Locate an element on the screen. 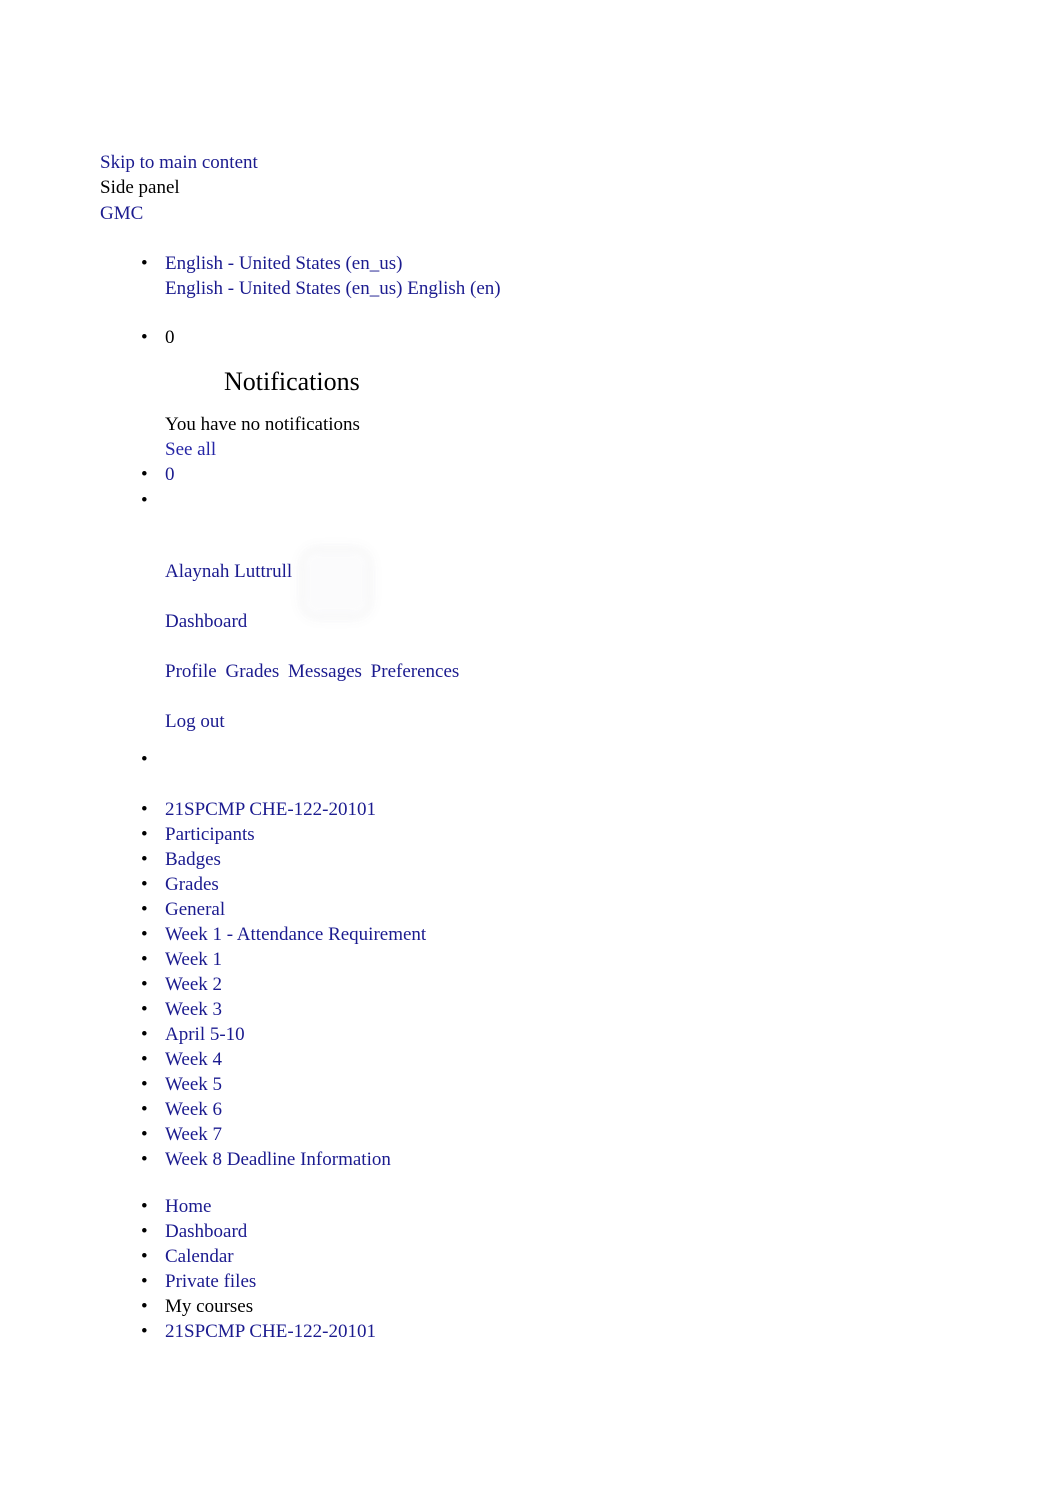 Image resolution: width=1062 pixels, height=1506 pixels. course-nav-label: Week 4 is located at coordinates (193, 1059).